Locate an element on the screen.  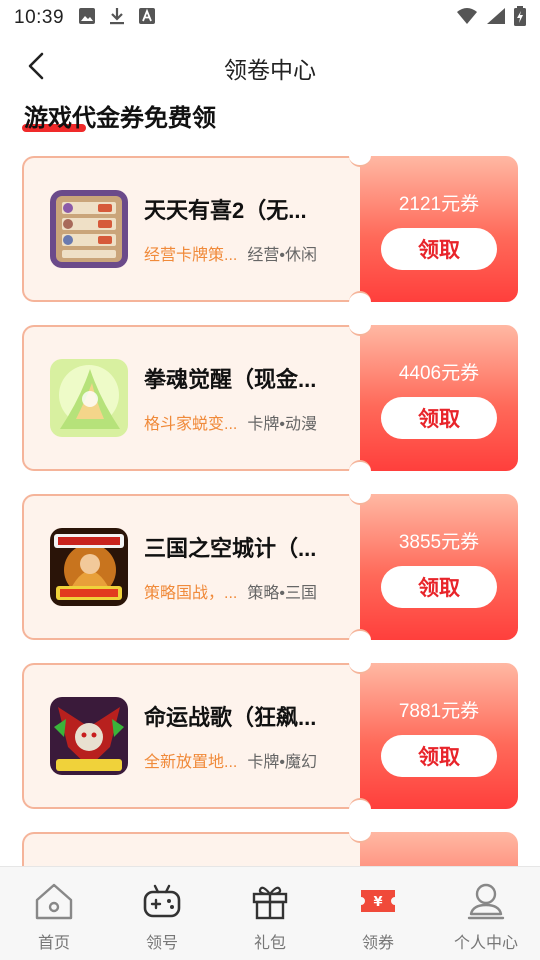
game-tags: 策略•三国 is located at coordinates (282, 593).